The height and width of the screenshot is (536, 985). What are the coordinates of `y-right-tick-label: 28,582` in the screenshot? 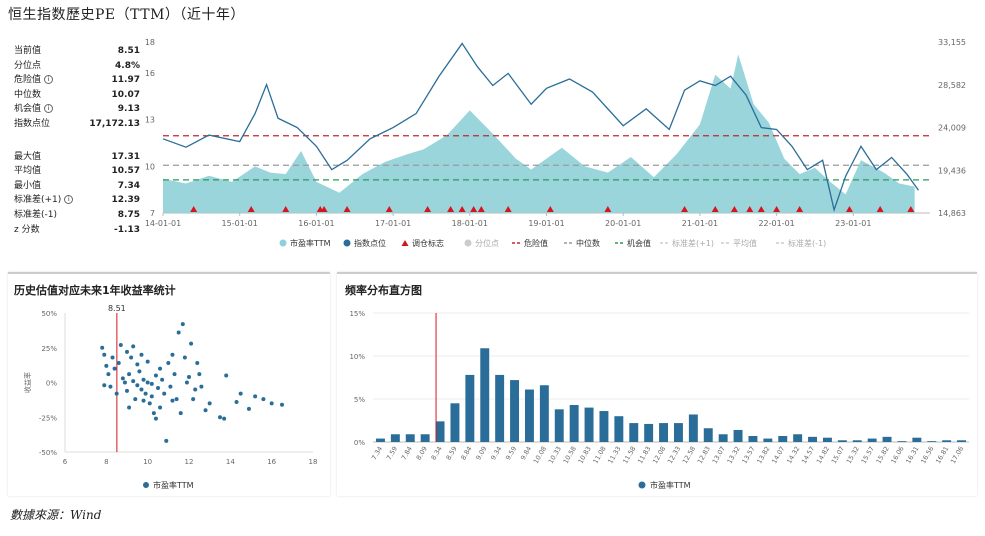 It's located at (952, 85).